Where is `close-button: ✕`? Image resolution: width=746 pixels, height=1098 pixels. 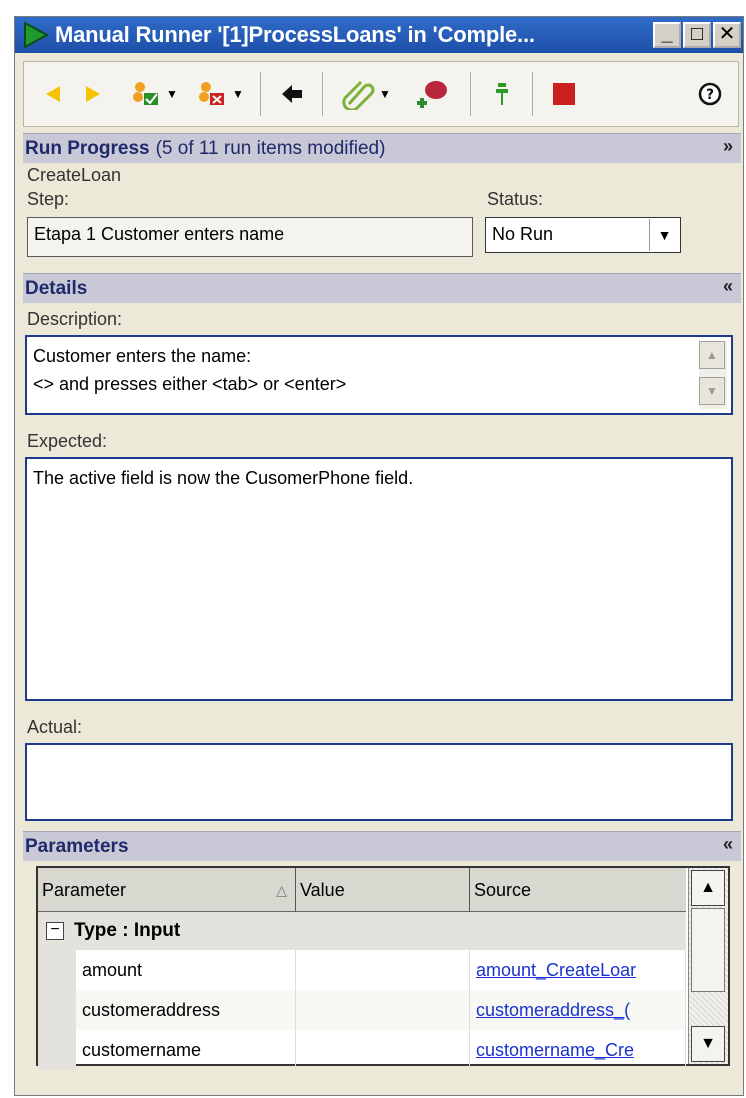
close-button: ✕ is located at coordinates (727, 35).